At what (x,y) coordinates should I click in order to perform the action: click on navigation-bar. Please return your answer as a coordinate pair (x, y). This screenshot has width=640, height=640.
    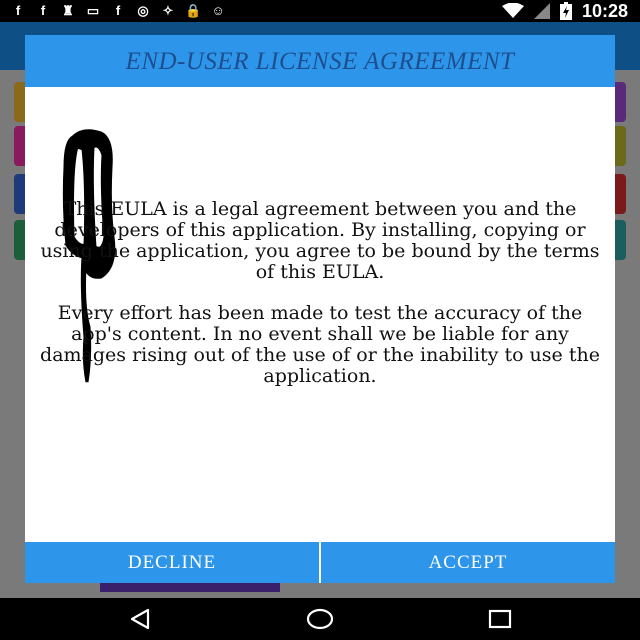
    Looking at the image, I should click on (320, 619).